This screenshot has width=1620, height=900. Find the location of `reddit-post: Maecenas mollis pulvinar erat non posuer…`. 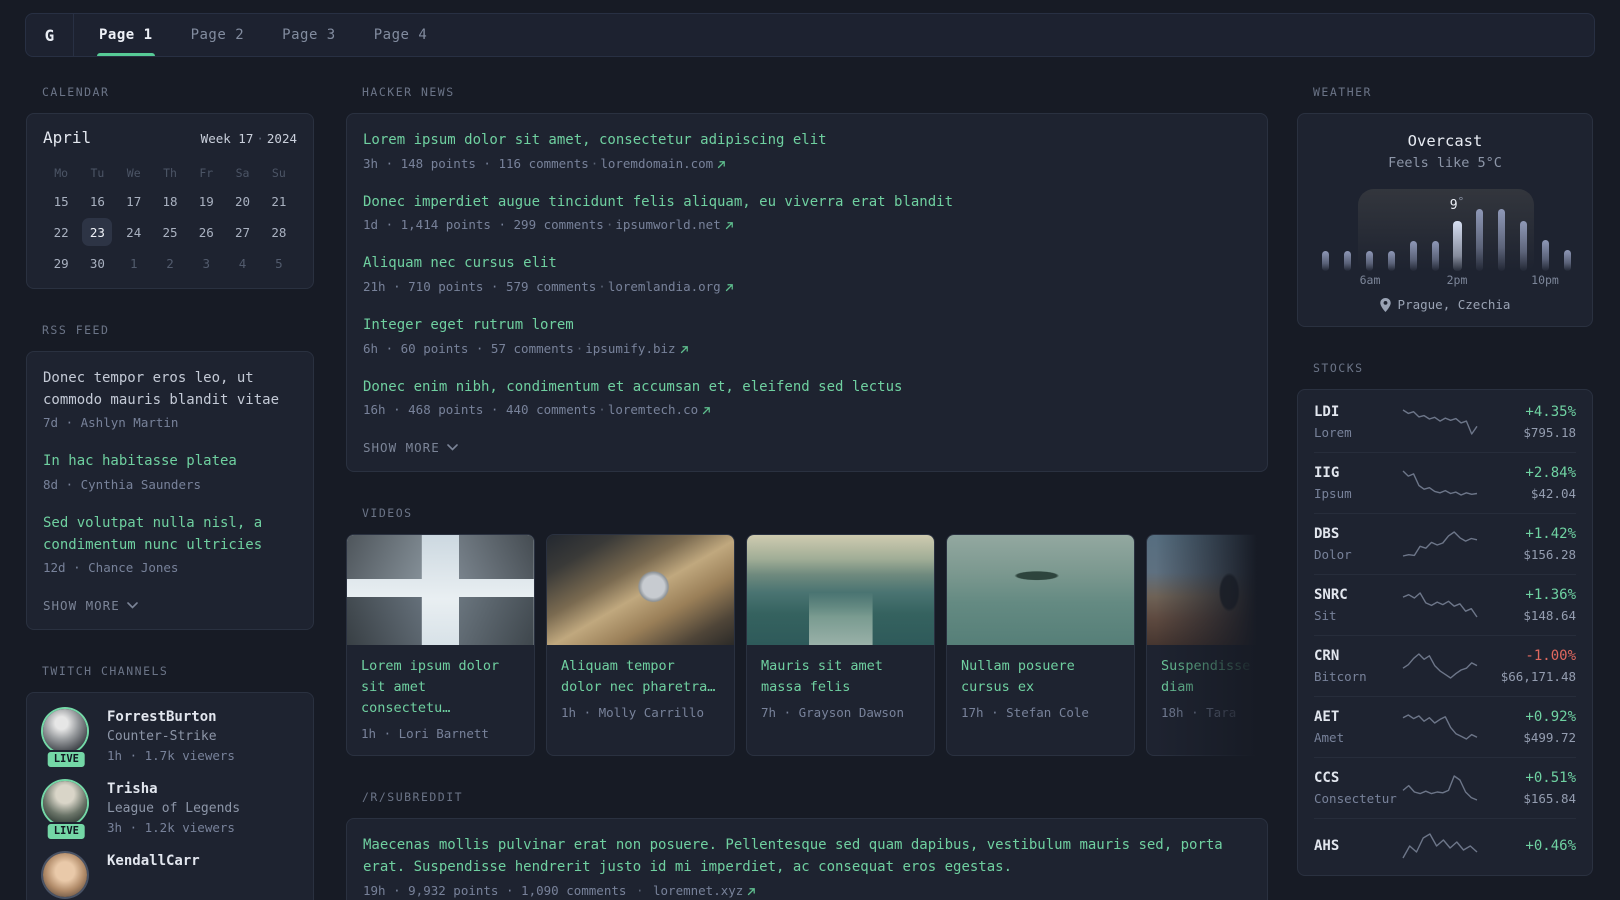

reddit-post: Maecenas mollis pulvinar erat non posuer… is located at coordinates (807, 866).